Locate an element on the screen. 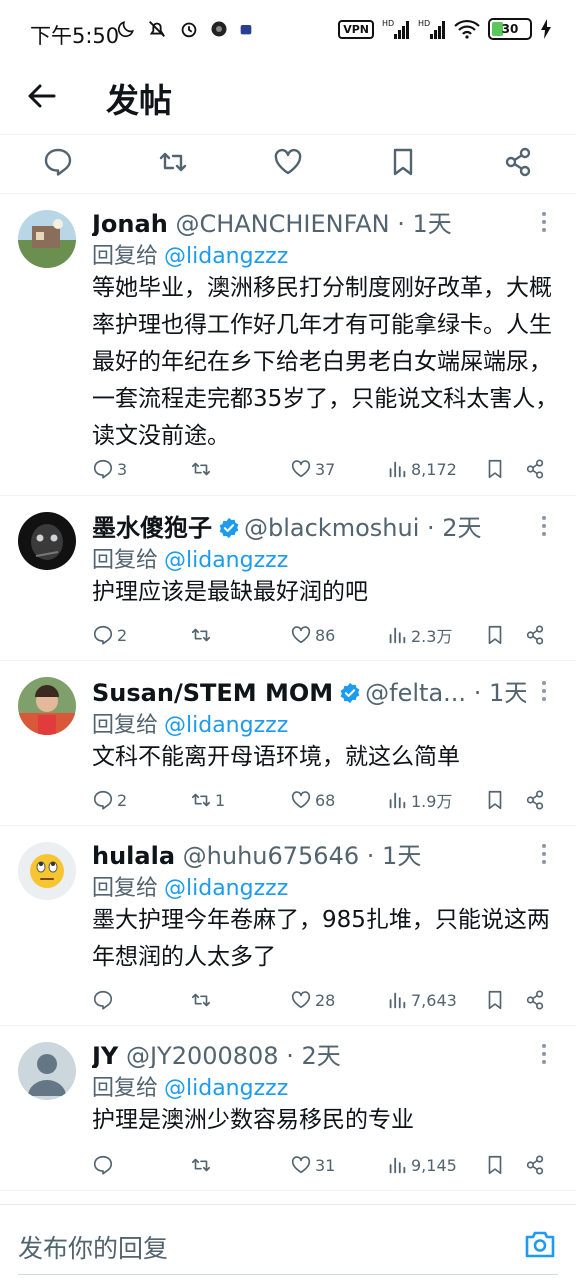 This screenshot has width=576, height=1281. wifi-icon is located at coordinates (467, 29).